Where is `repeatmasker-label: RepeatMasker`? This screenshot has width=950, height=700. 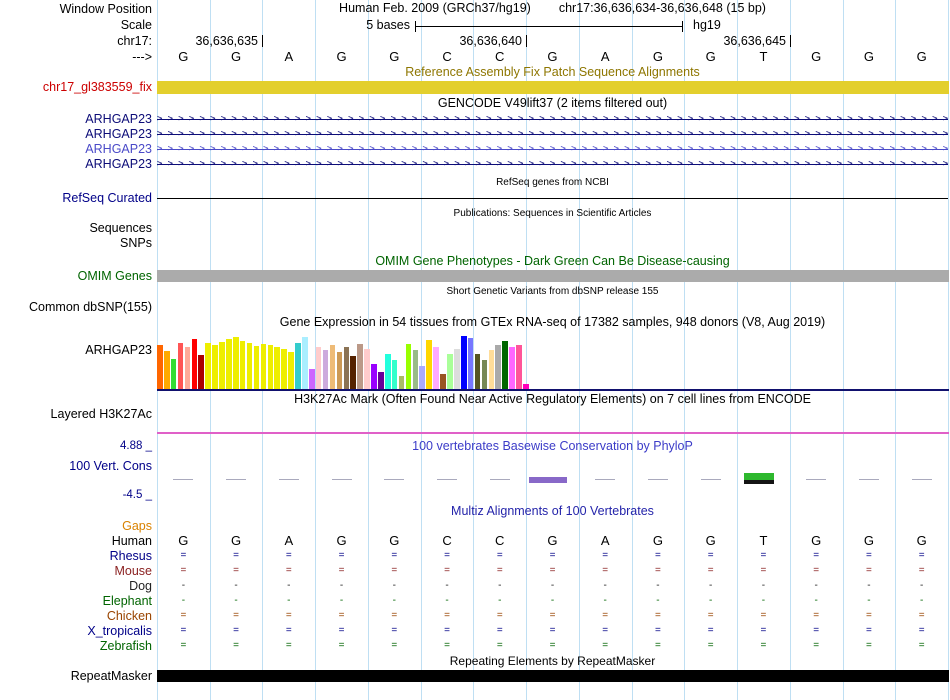 repeatmasker-label: RepeatMasker is located at coordinates (76, 676).